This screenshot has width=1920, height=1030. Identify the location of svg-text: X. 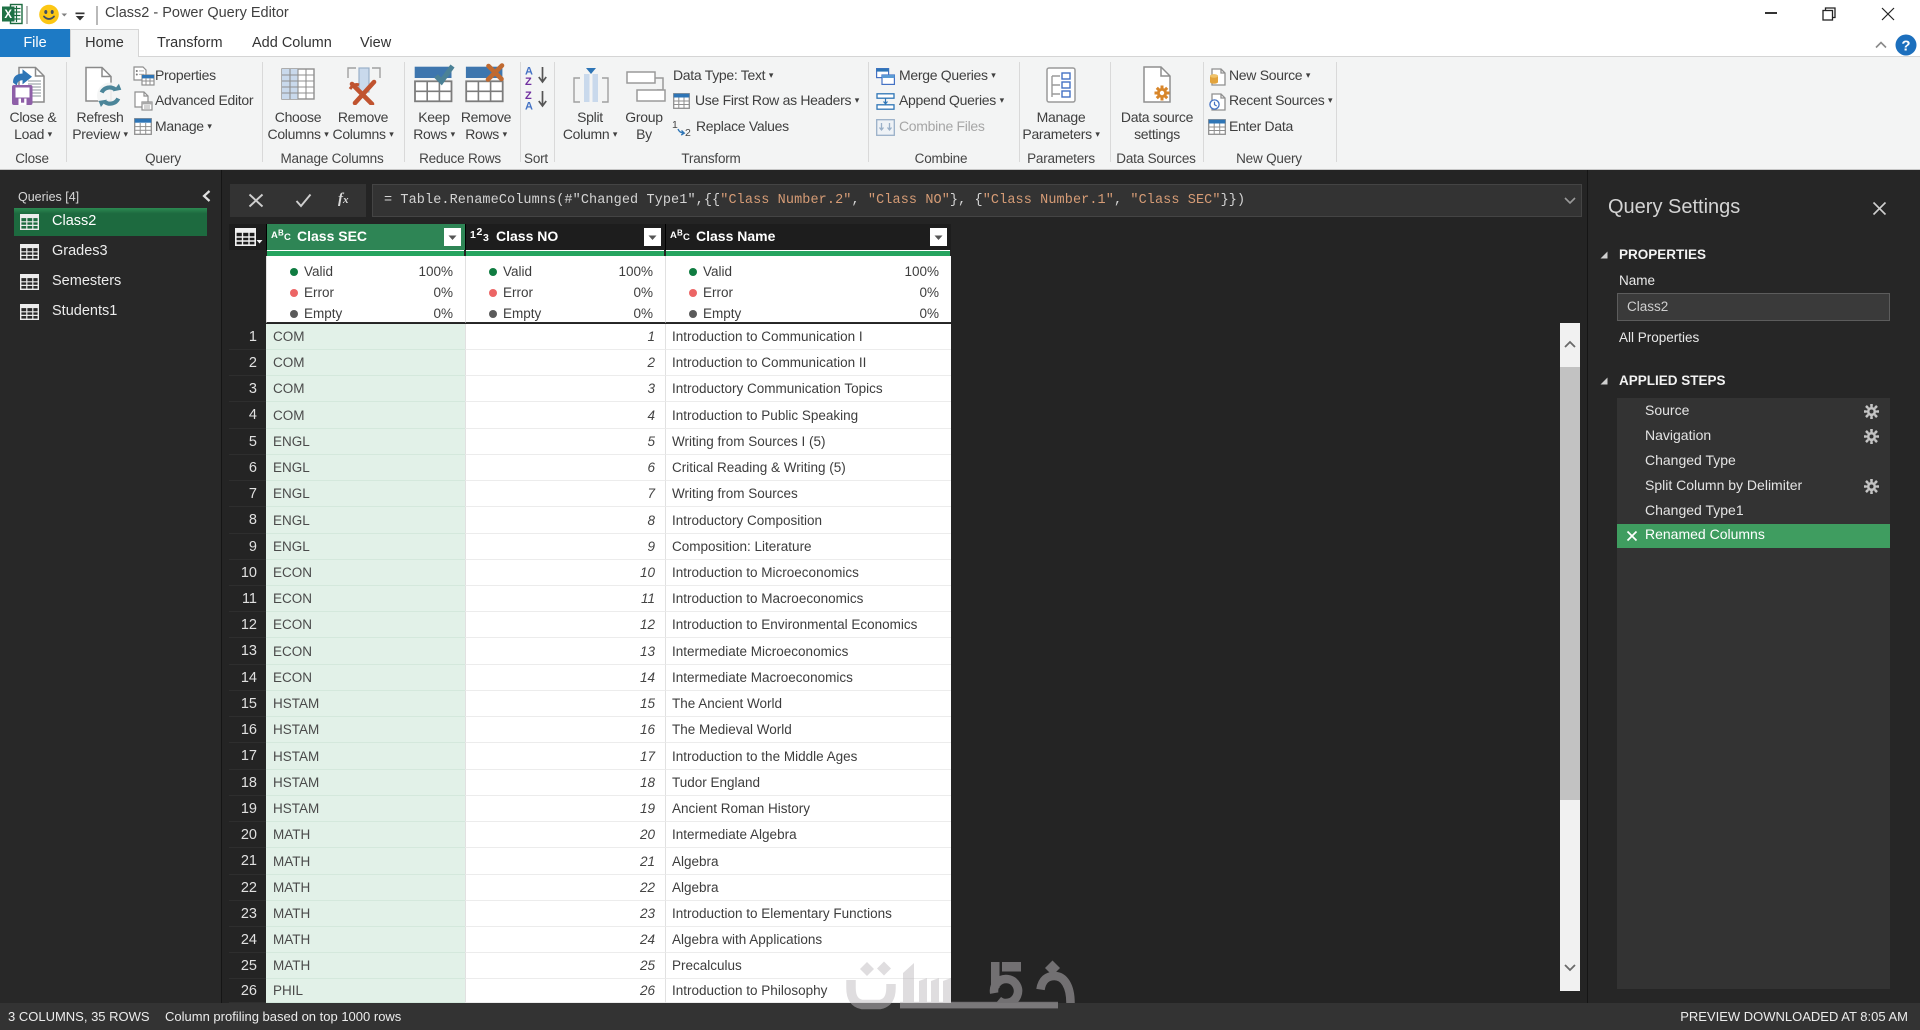
(8, 15).